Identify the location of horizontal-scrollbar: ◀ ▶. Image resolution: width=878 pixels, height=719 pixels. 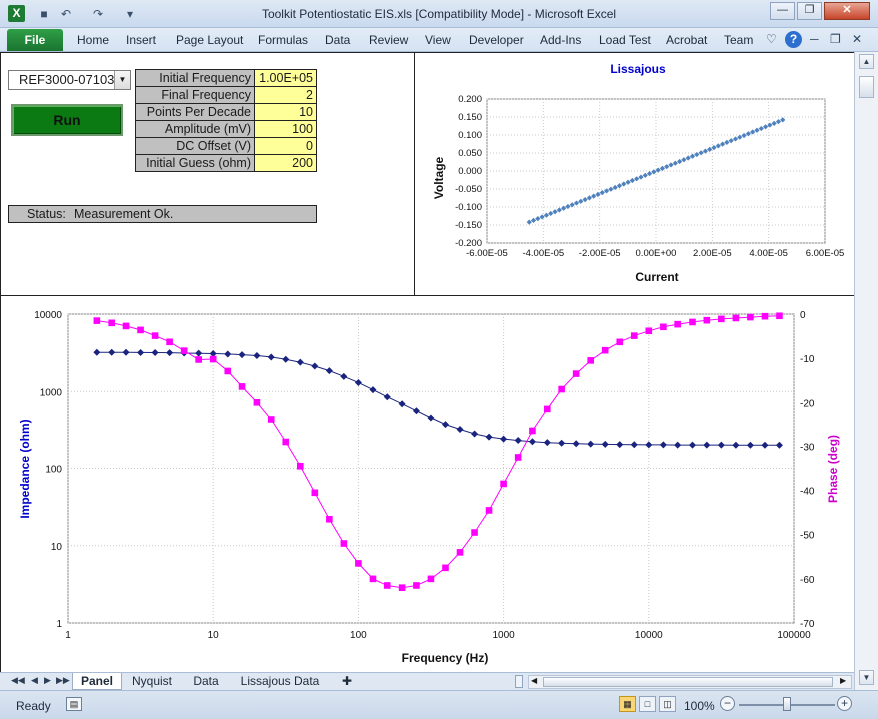
(690, 682).